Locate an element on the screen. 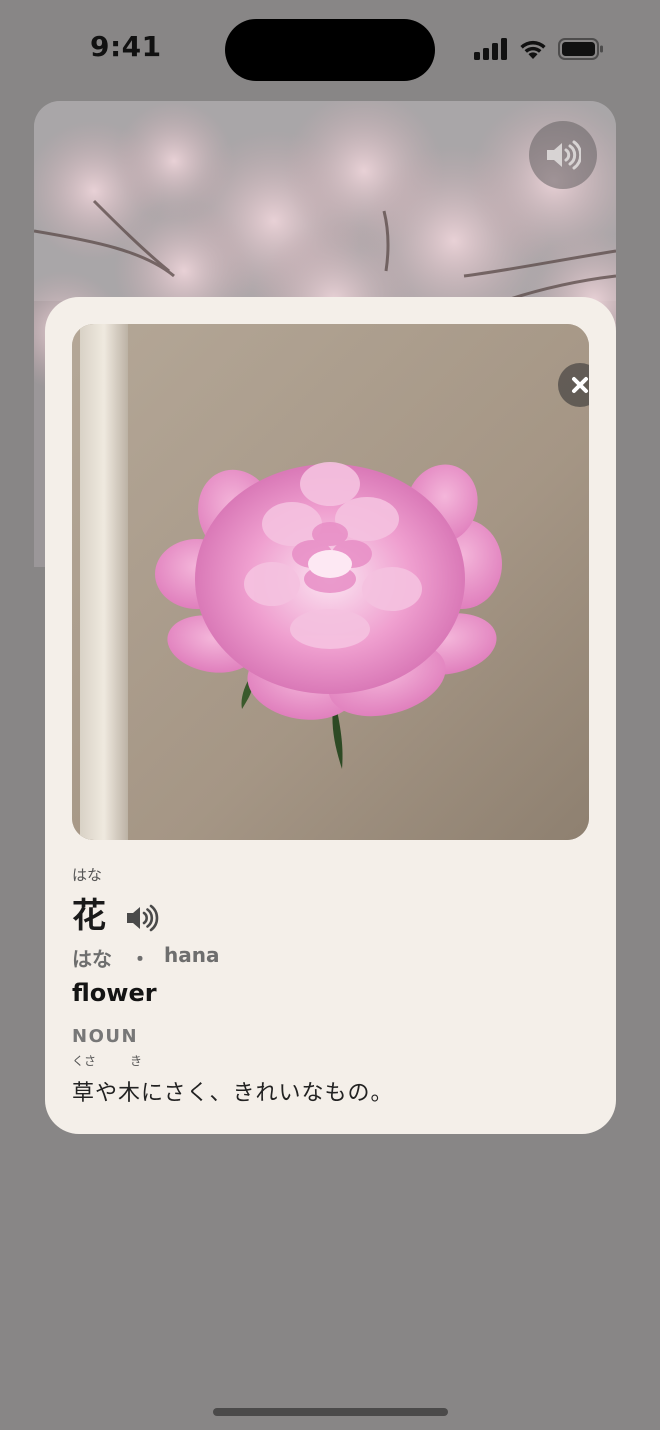 This screenshot has height=1430, width=660. battery-icon is located at coordinates (580, 49).